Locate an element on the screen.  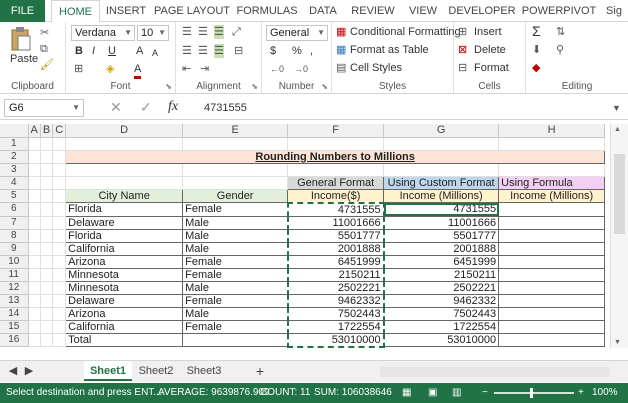
prev-sheet-icon: ◀ is located at coordinates (13, 371).